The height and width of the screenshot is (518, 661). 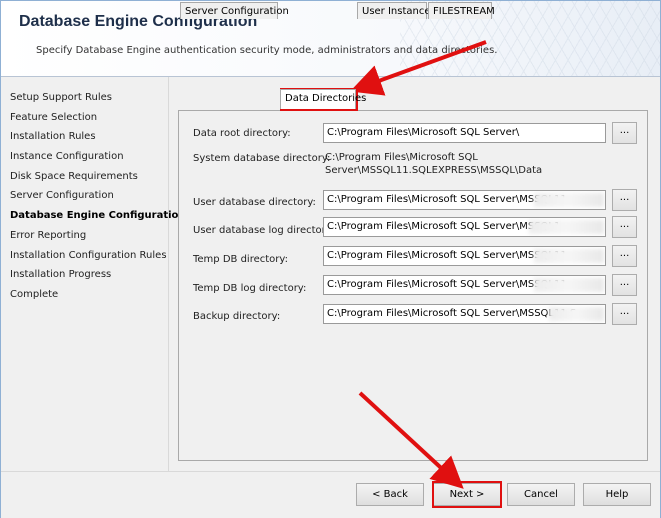 What do you see at coordinates (240, 259) in the screenshot?
I see `temp-db-label: Temp DB directory:` at bounding box center [240, 259].